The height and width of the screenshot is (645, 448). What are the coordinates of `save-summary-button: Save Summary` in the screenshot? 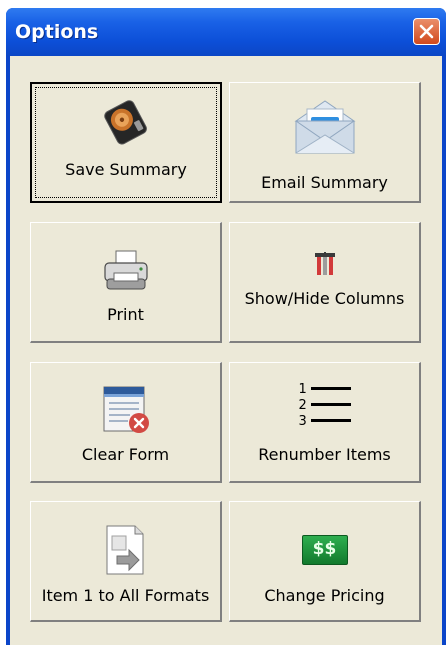 It's located at (126, 142).